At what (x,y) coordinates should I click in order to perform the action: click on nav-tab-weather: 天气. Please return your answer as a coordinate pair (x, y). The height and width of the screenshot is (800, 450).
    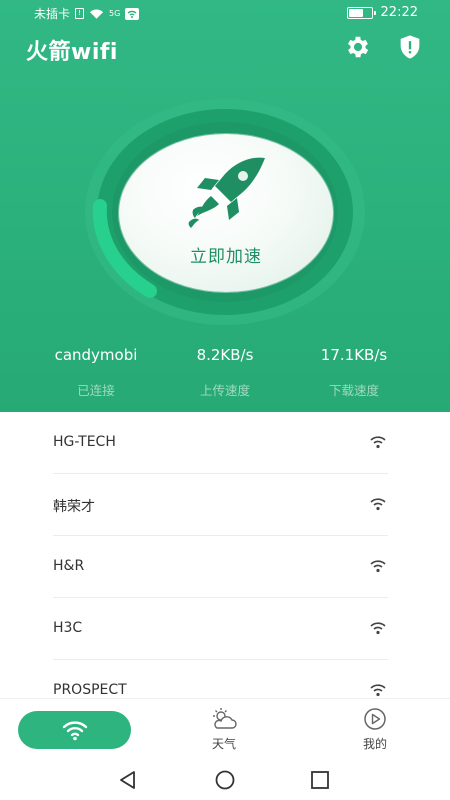
    Looking at the image, I should click on (224, 731).